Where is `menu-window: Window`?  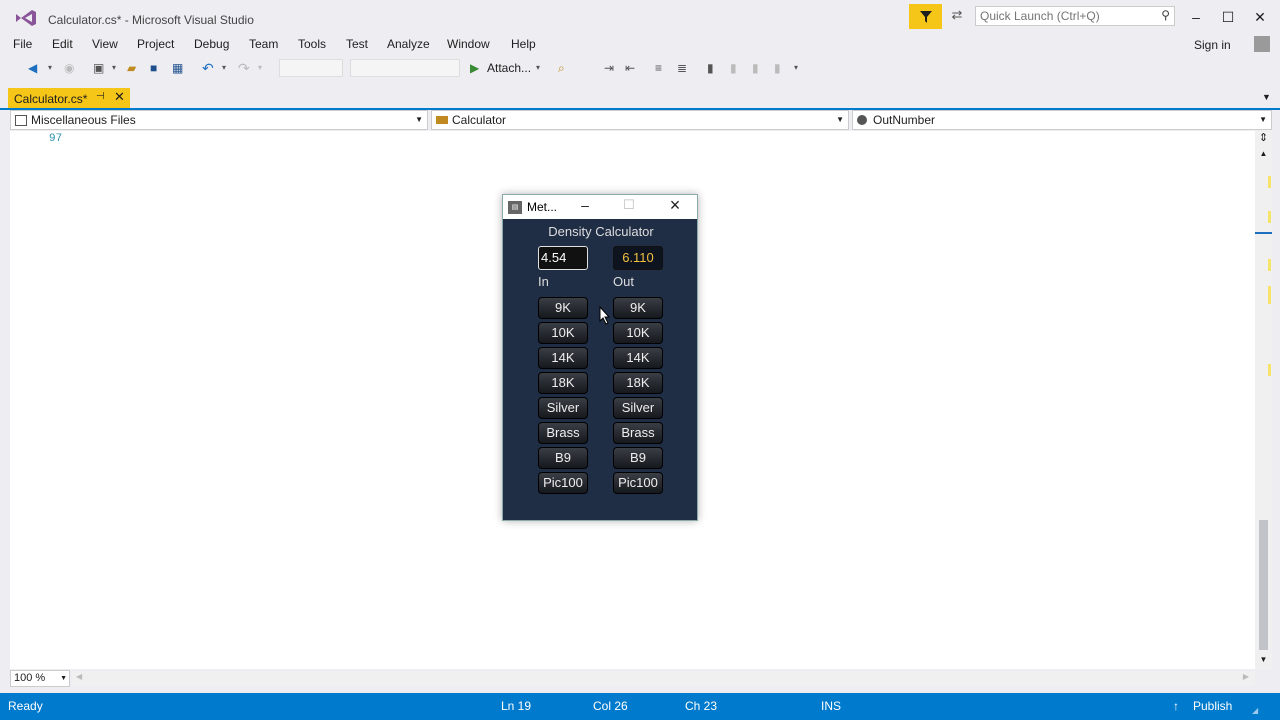 menu-window: Window is located at coordinates (468, 44).